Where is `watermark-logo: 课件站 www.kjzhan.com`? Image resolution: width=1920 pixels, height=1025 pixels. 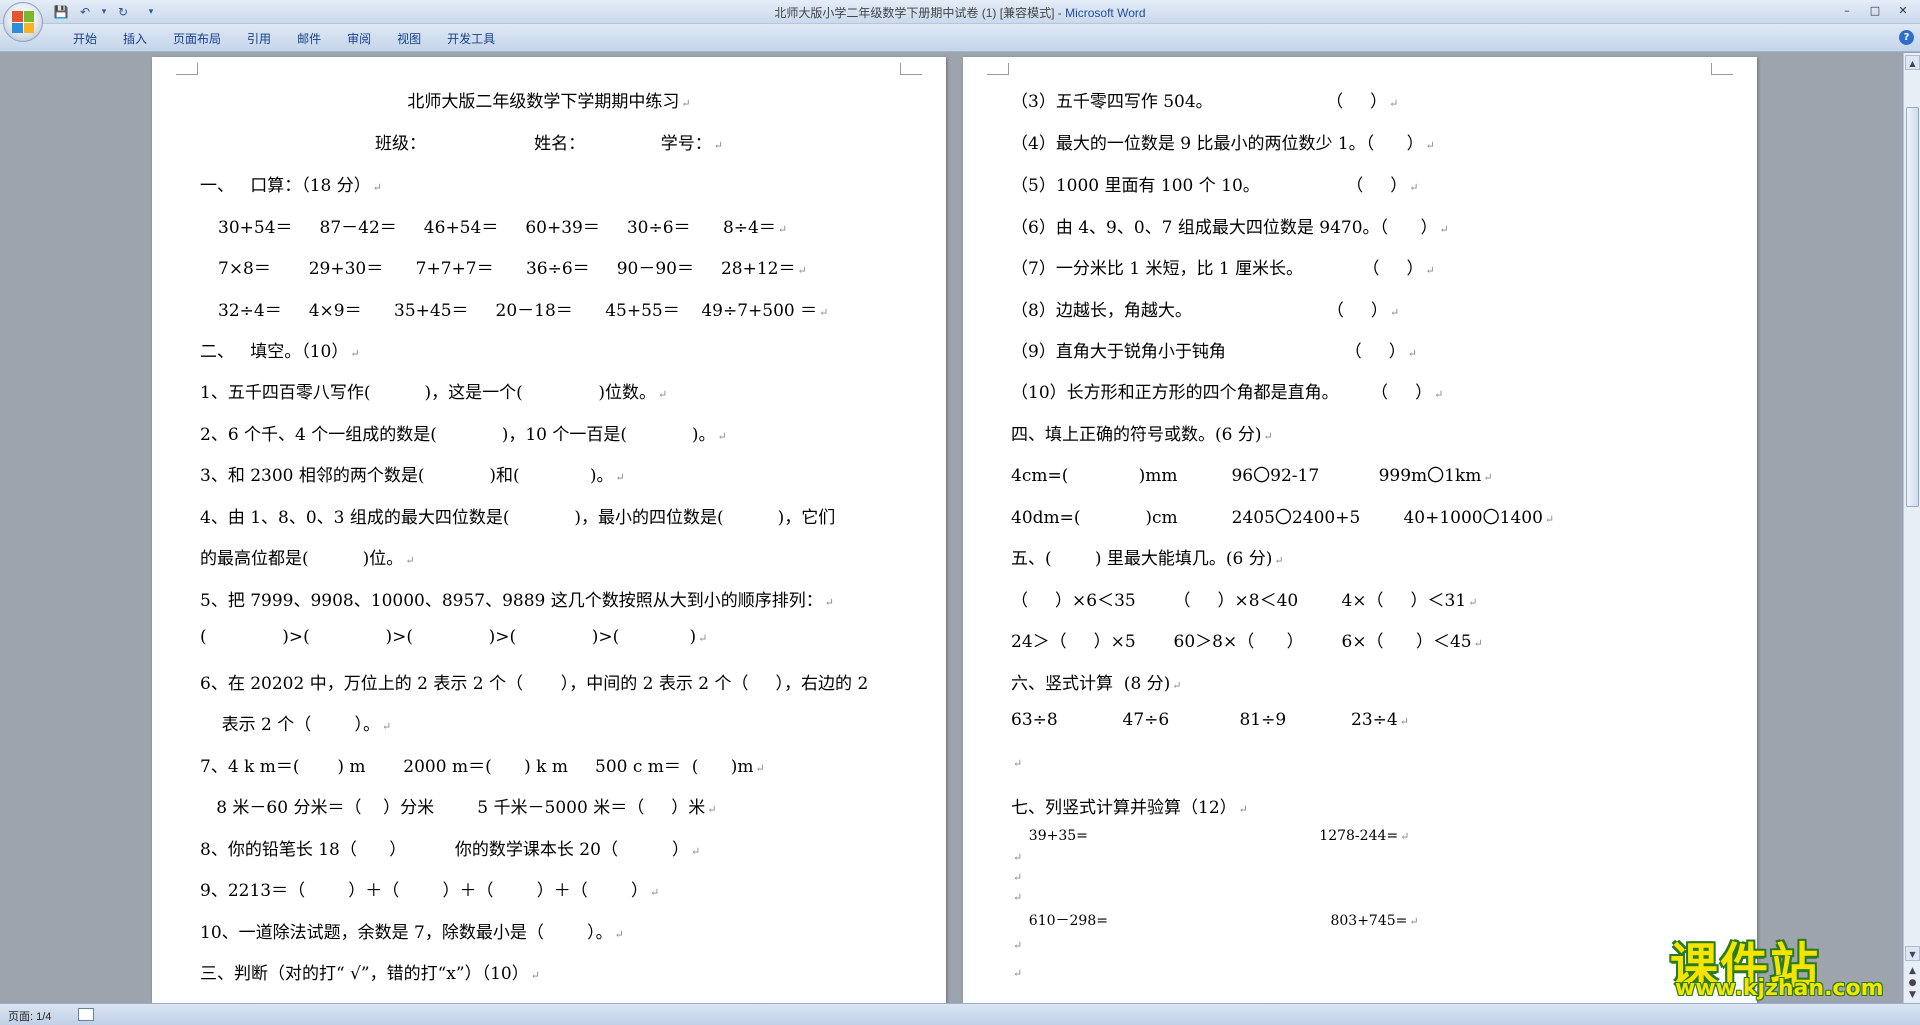 watermark-logo: 课件站 www.kjzhan.com is located at coordinates (1783, 964).